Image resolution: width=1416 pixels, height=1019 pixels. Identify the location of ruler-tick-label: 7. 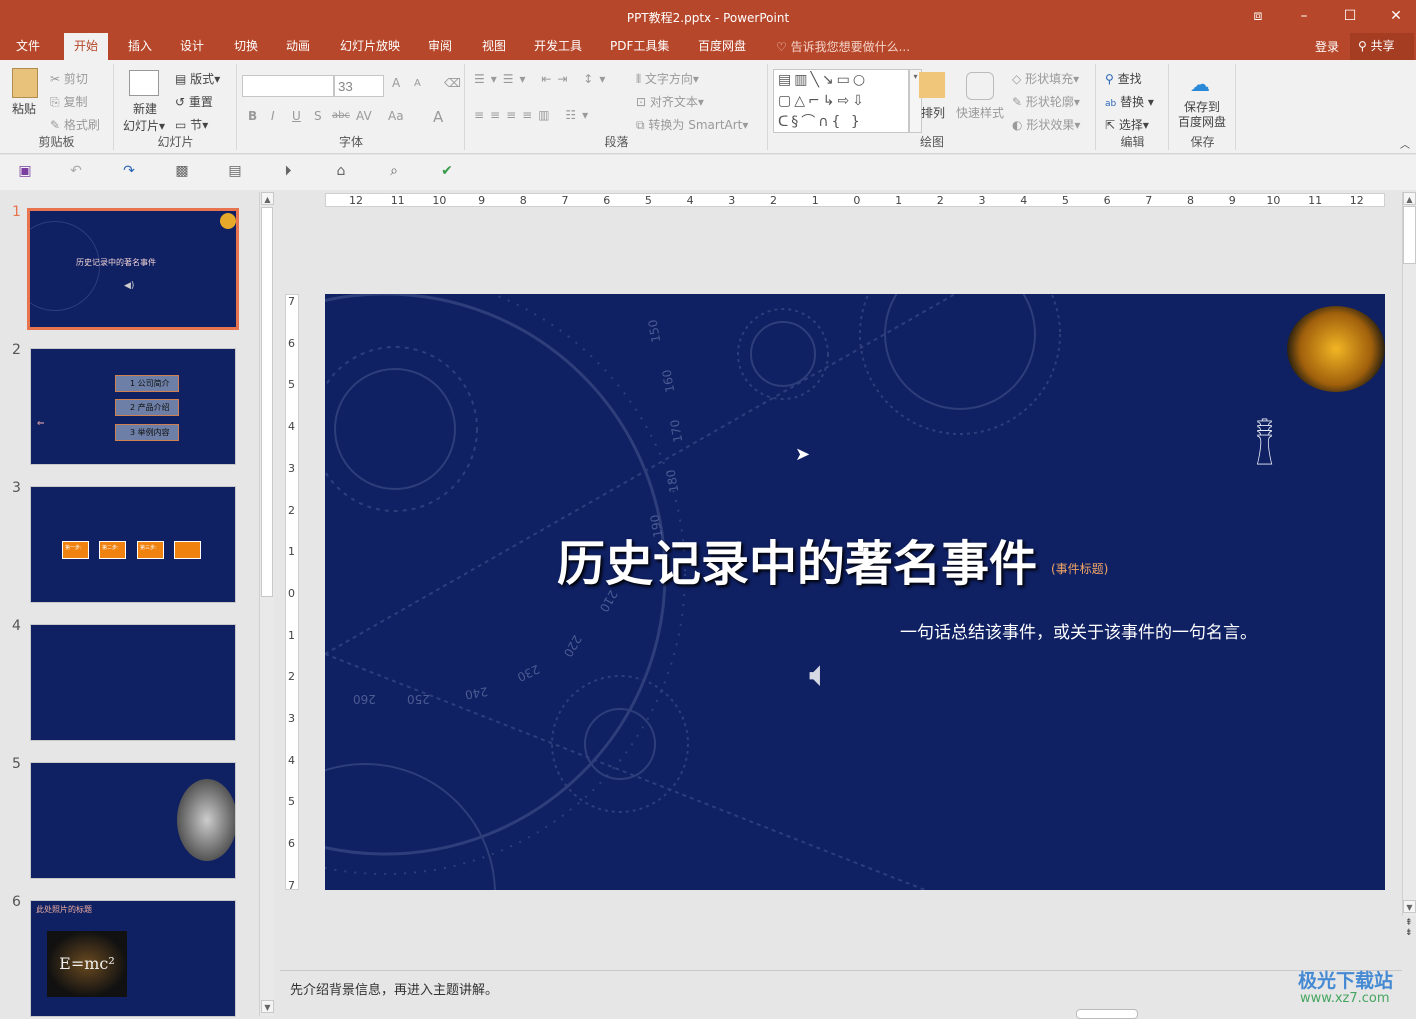
(565, 200).